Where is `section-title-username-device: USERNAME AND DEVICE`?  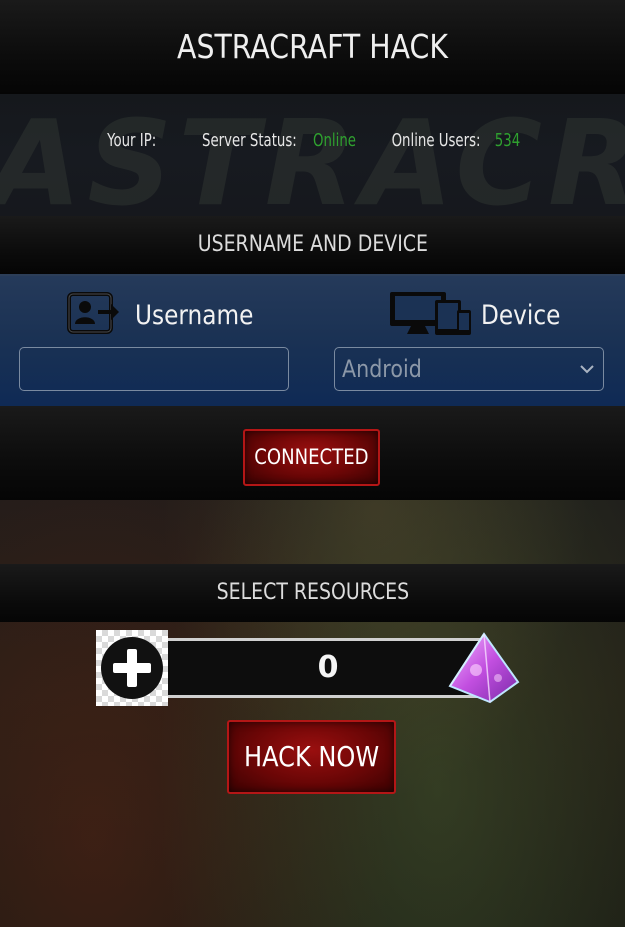 section-title-username-device: USERNAME AND DEVICE is located at coordinates (312, 244).